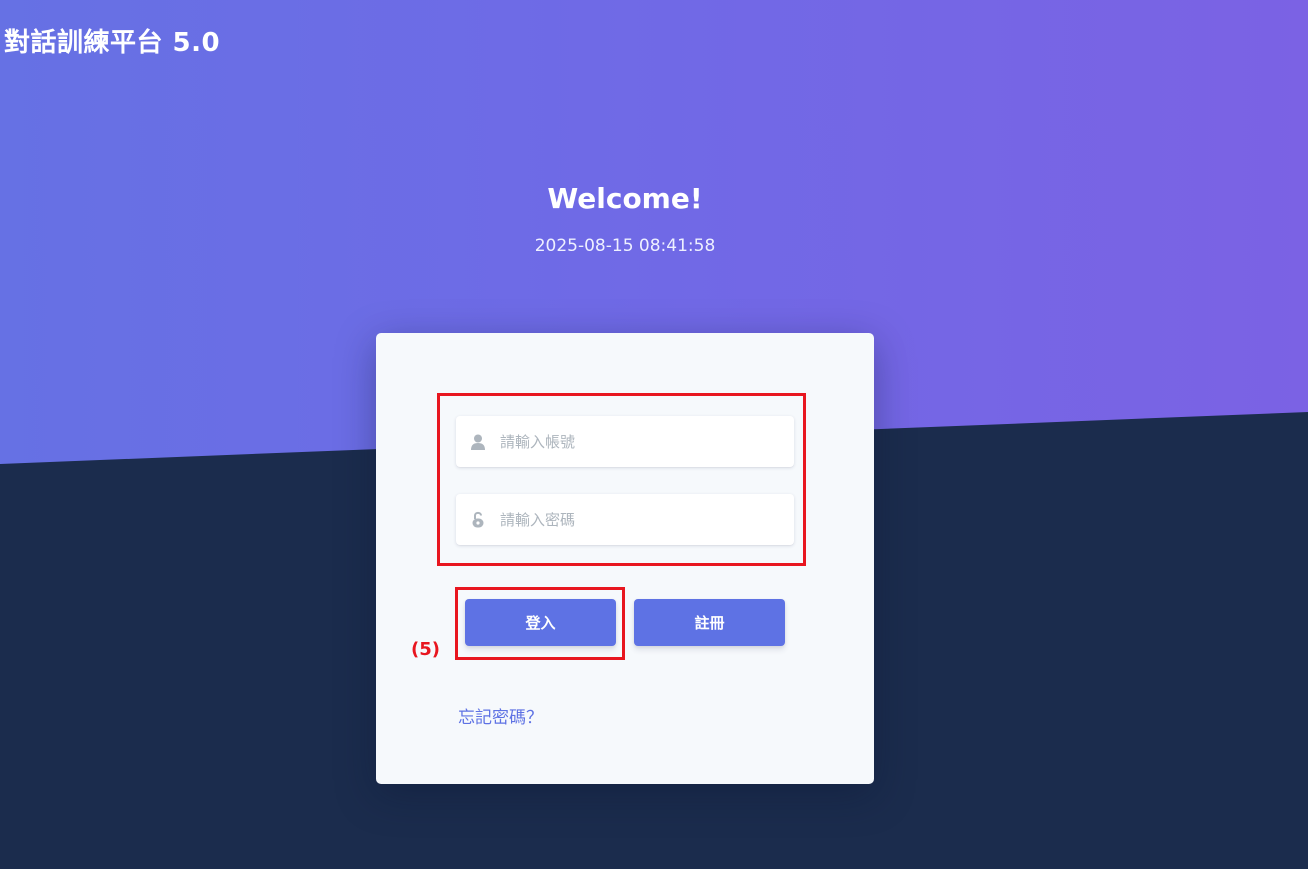 Image resolution: width=1308 pixels, height=869 pixels. I want to click on annotation-box-credentials, so click(621, 479).